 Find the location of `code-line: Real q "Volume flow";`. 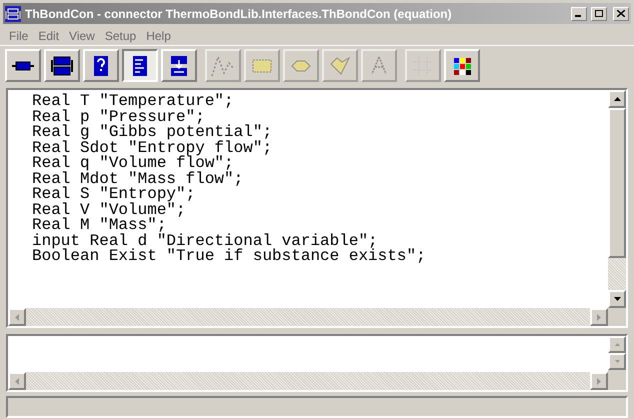

code-line: Real q "Volume flow"; is located at coordinates (133, 164).